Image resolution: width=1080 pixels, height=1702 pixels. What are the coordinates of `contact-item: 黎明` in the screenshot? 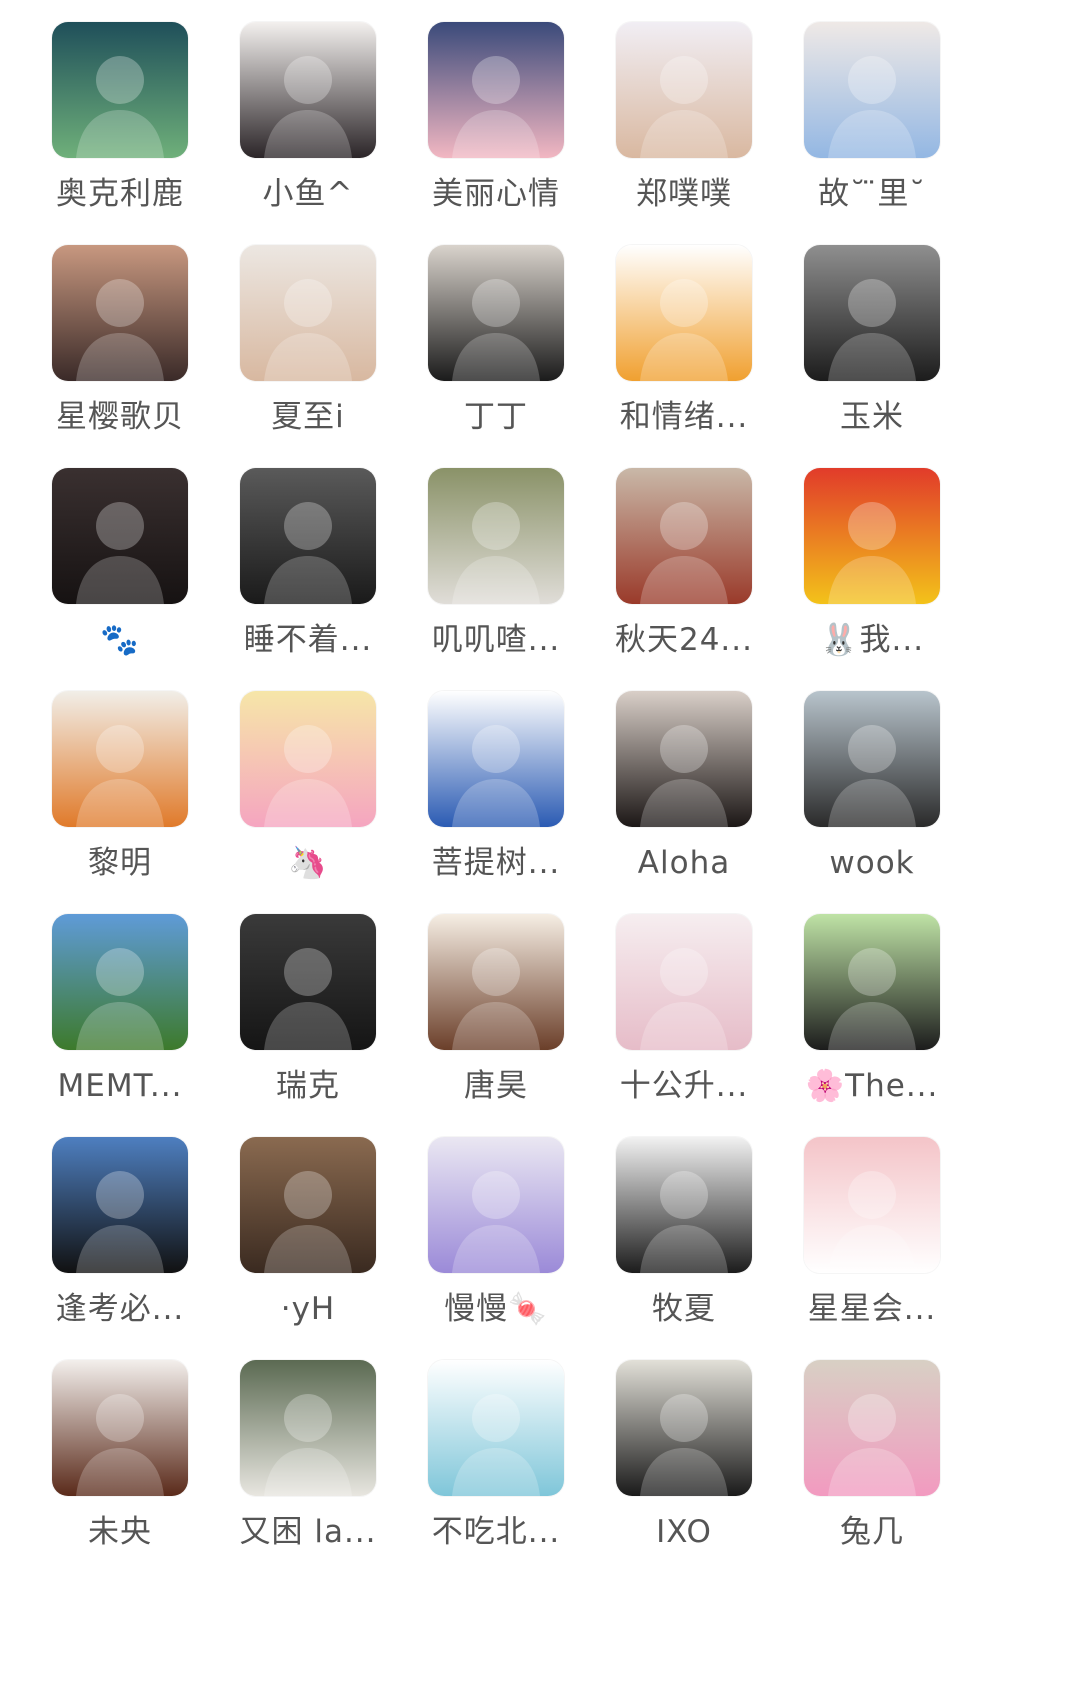 It's located at (120, 806).